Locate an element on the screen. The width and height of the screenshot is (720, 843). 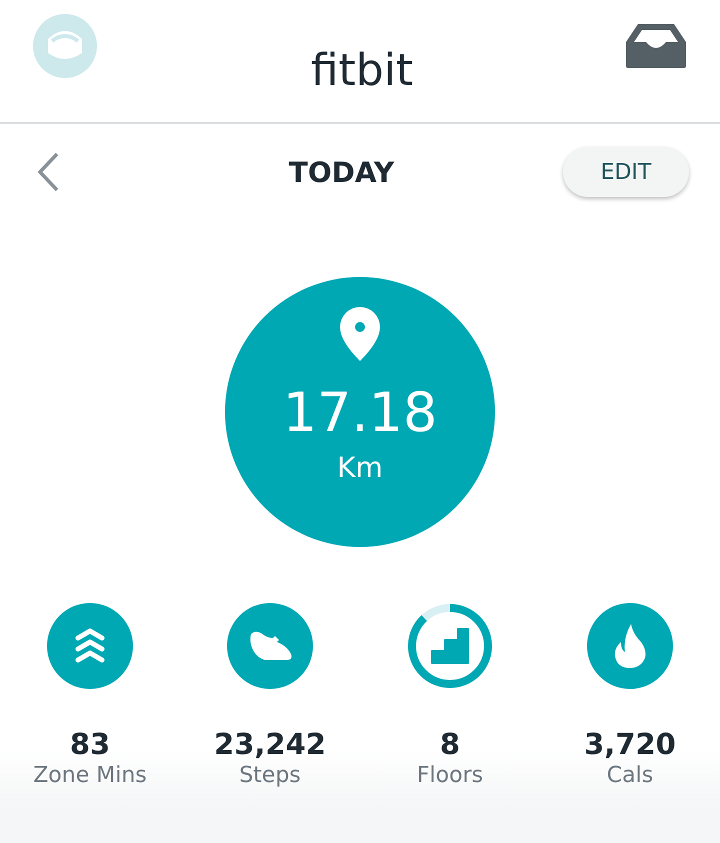
app-logo: fitbit is located at coordinates (362, 70).